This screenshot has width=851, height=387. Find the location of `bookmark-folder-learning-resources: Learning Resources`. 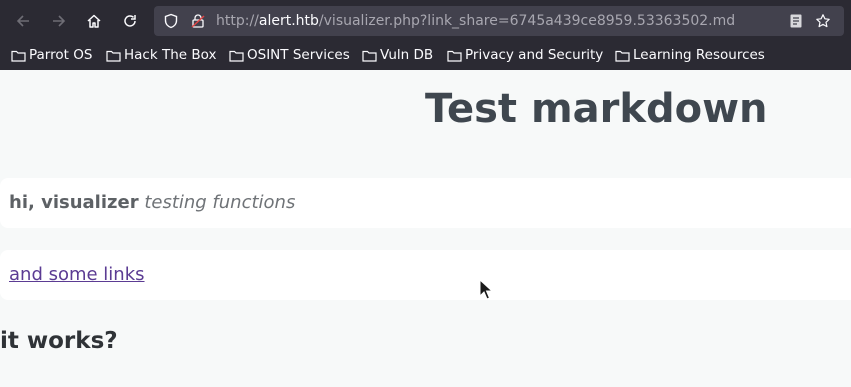

bookmark-folder-learning-resources: Learning Resources is located at coordinates (690, 55).